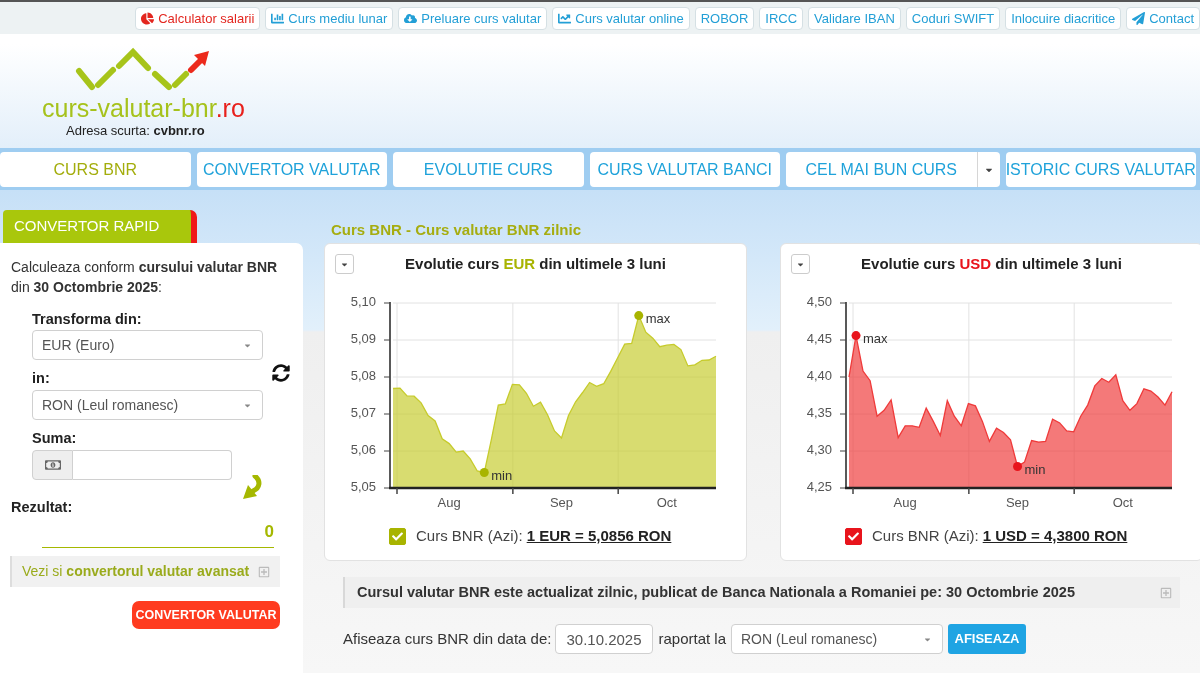 The height and width of the screenshot is (673, 1200). Describe the element at coordinates (1163, 18) in the screenshot. I see `nav-link: Contact` at that location.